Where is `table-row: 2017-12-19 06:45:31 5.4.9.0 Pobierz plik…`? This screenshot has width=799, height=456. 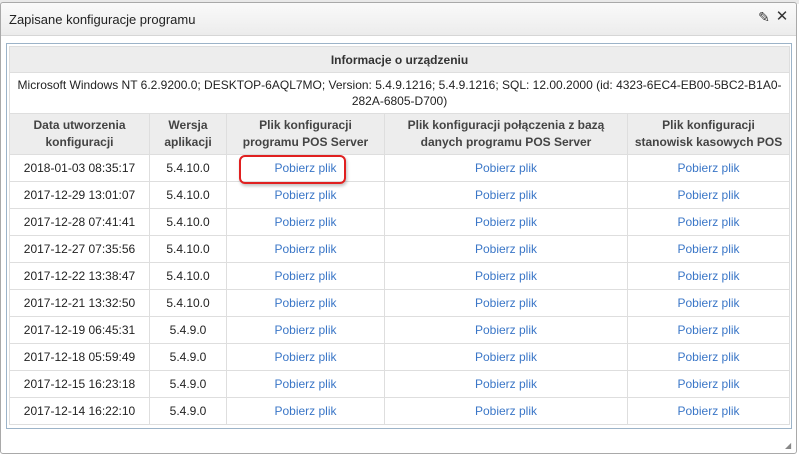
table-row: 2017-12-19 06:45:31 5.4.9.0 Pobierz plik… is located at coordinates (400, 330).